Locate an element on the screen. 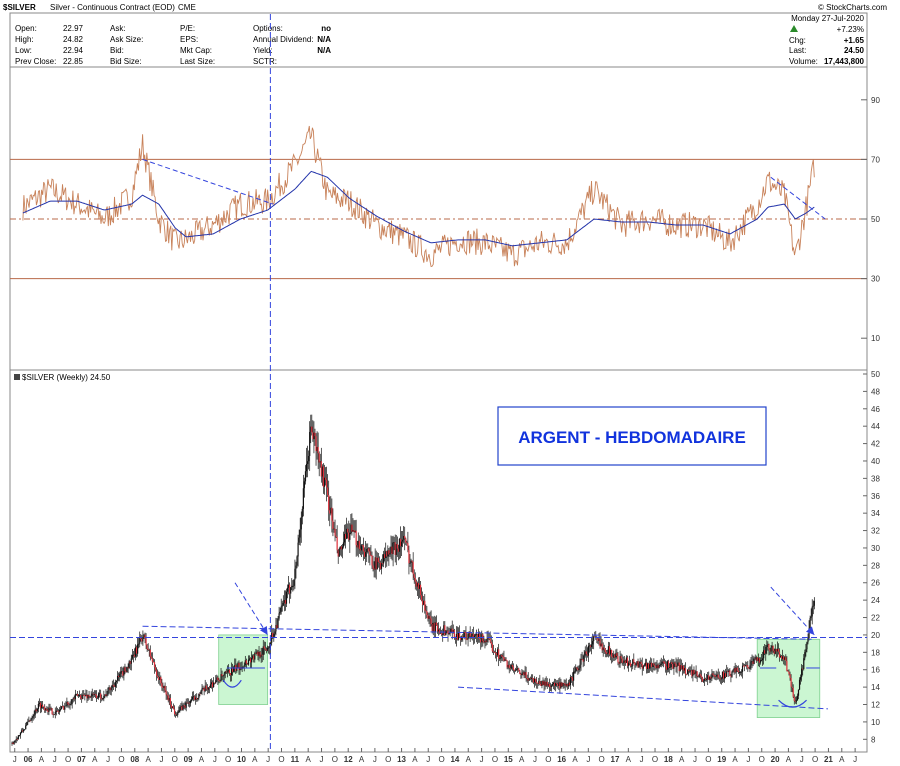 Image resolution: width=900 pixels, height=766 pixels. x-tick-label: 19 is located at coordinates (721, 759).